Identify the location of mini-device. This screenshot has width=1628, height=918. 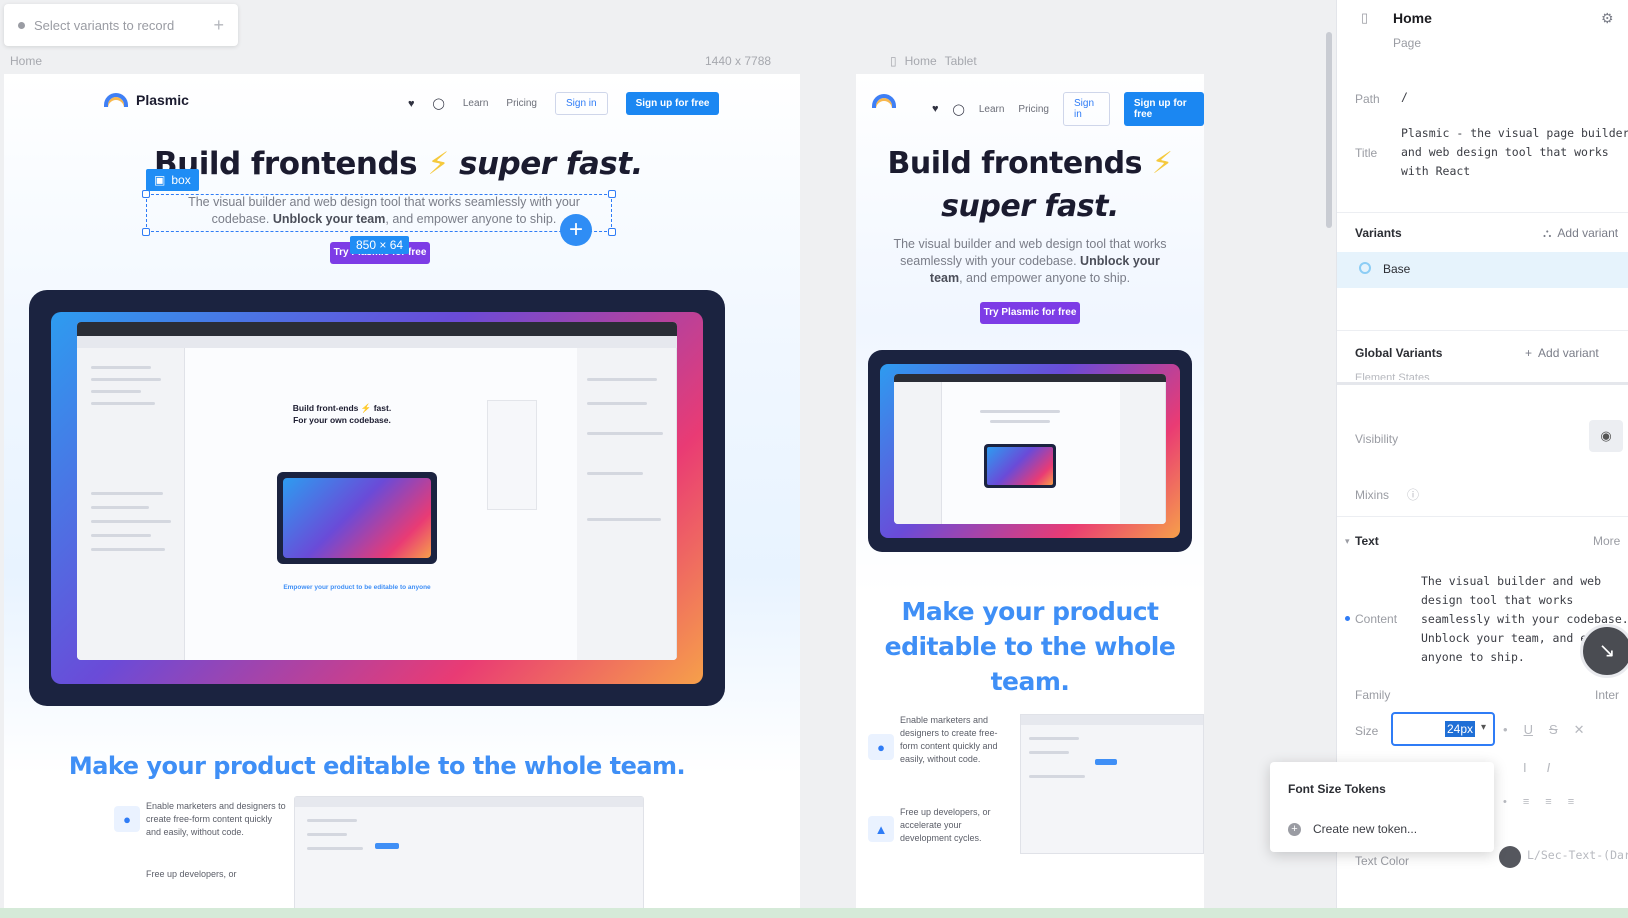
(357, 518).